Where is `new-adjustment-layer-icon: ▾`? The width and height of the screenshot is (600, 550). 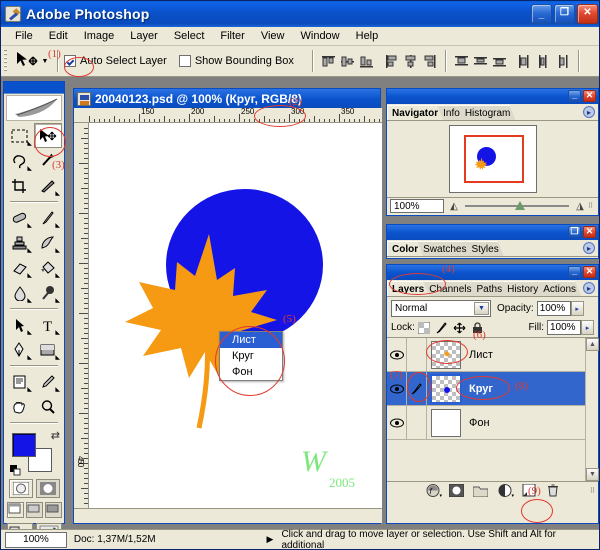 new-adjustment-layer-icon: ▾ is located at coordinates (505, 491).